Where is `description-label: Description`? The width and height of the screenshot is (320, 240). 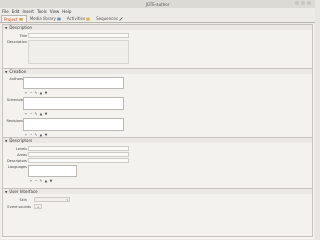
description-label: Description is located at coordinates (17, 42).